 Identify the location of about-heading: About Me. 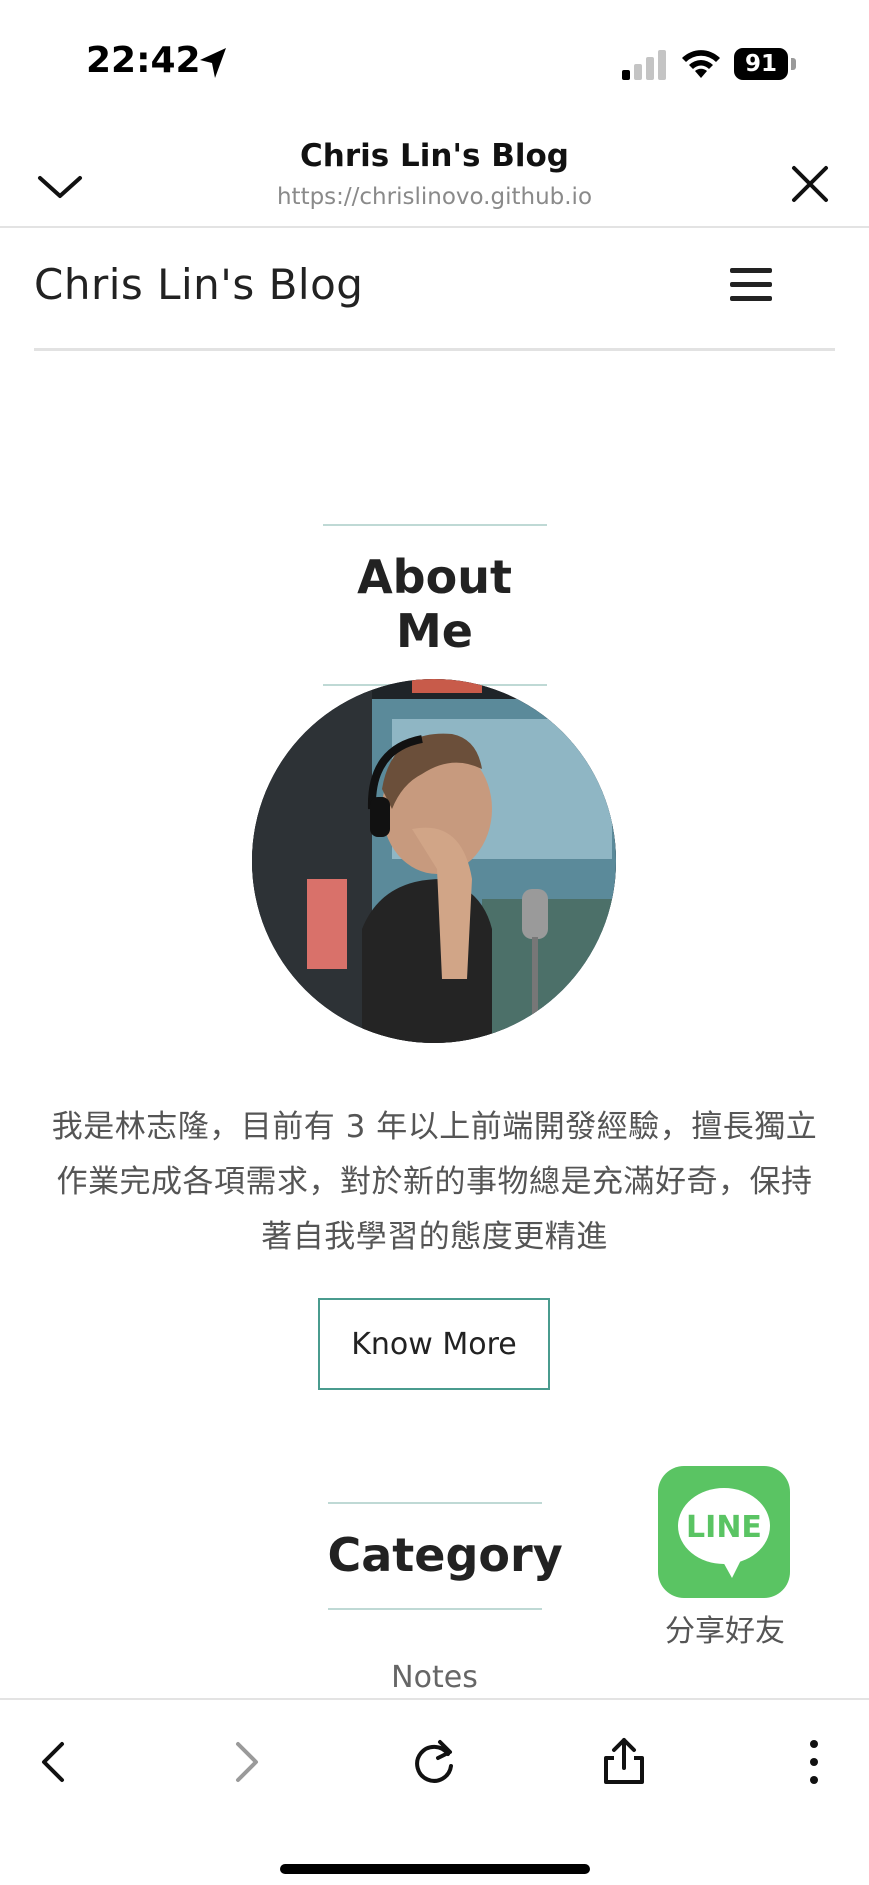
(434, 605).